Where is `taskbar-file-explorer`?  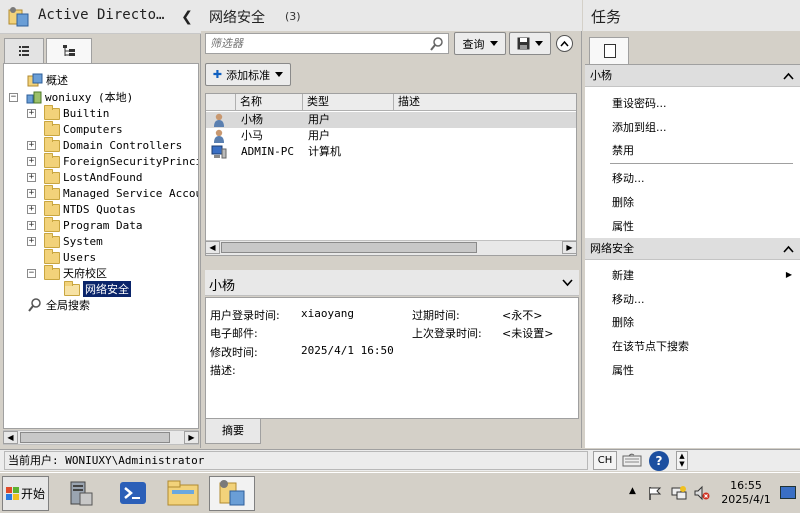 taskbar-file-explorer is located at coordinates (183, 493).